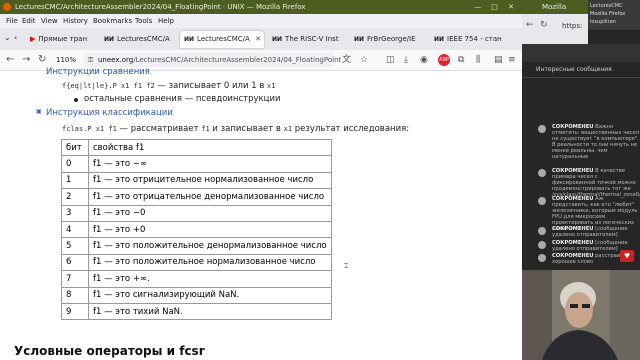 The width and height of the screenshot is (640, 360). Describe the element at coordinates (210, 295) in the screenshot. I see `table-cell: f1 — это сигнализирующий NaN.` at that location.